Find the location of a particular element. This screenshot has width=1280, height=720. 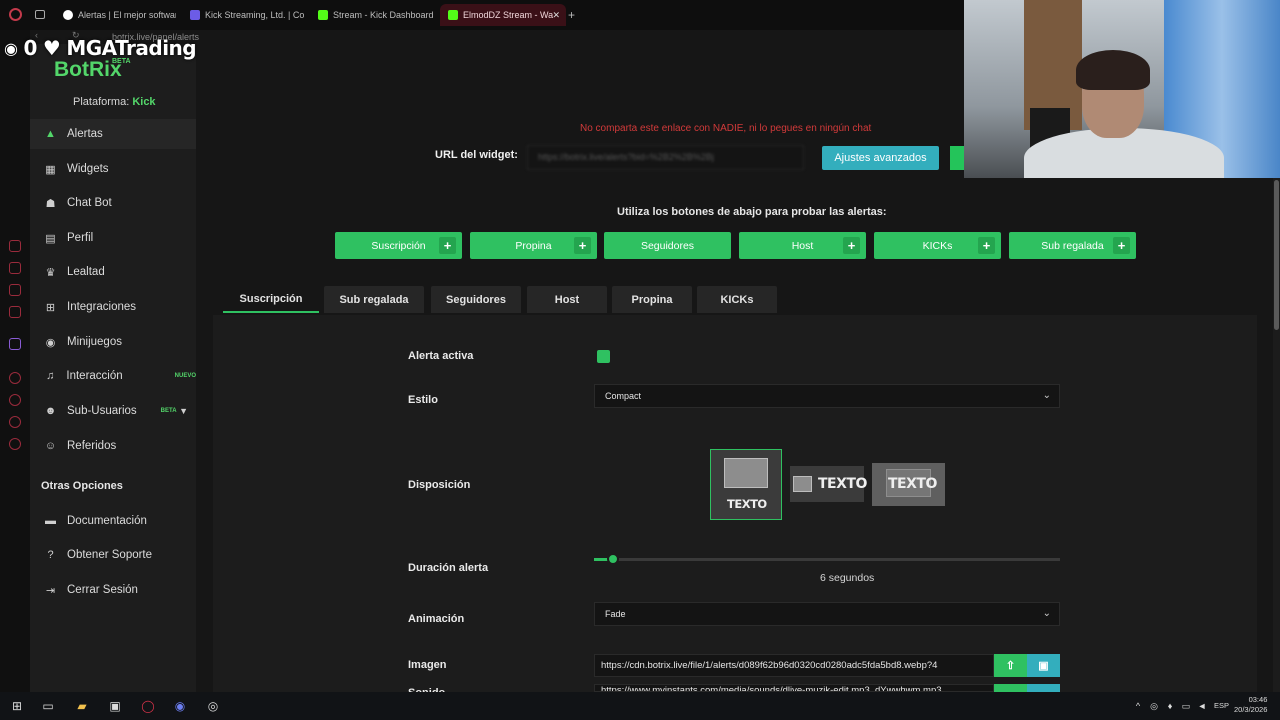

tab-overview-icon is located at coordinates (40, 14).